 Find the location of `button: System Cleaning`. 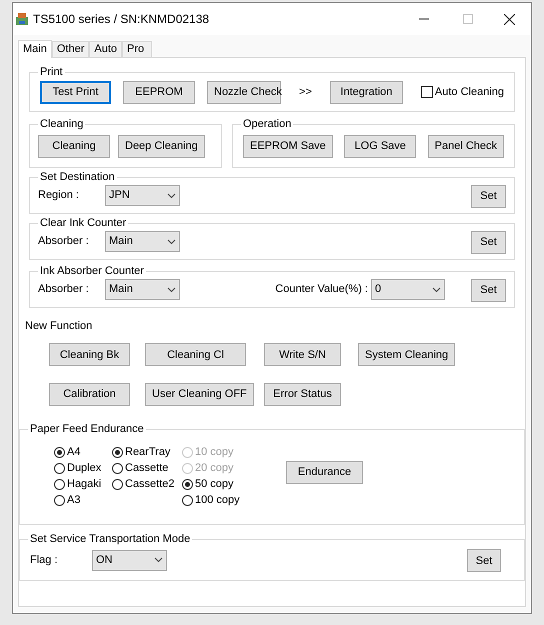

button: System Cleaning is located at coordinates (407, 354).